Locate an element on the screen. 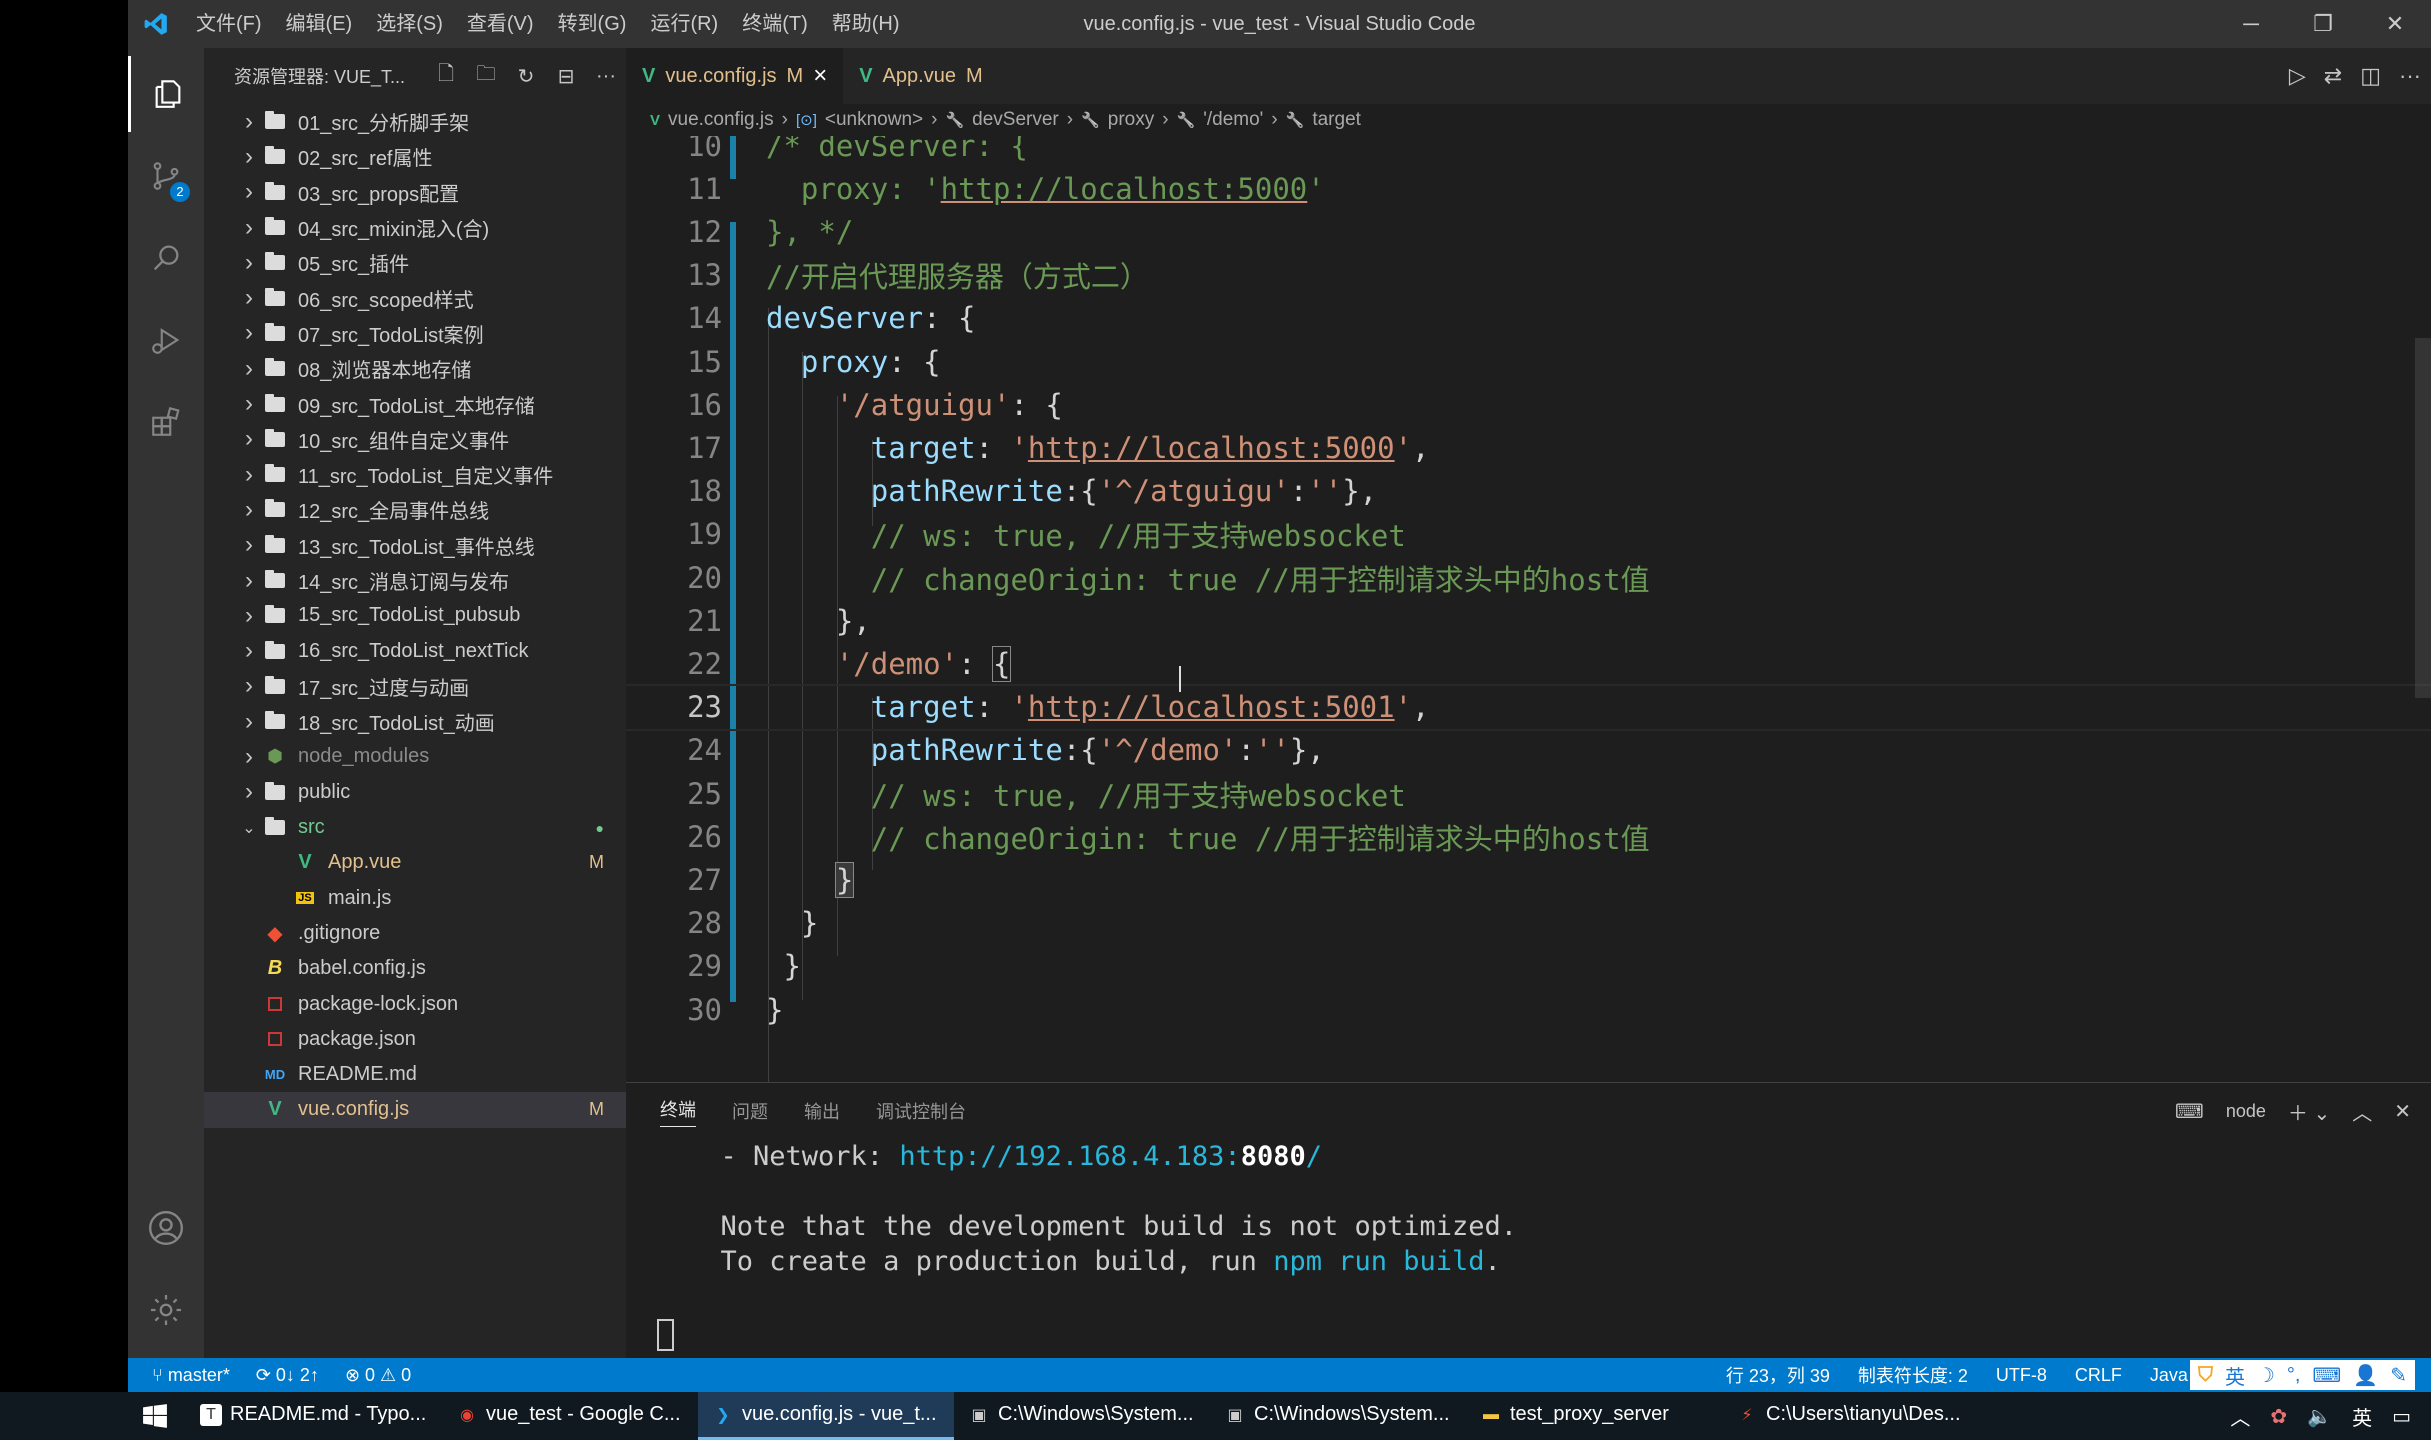 The width and height of the screenshot is (2431, 1440). menu-item: 编辑(E) is located at coordinates (319, 24).